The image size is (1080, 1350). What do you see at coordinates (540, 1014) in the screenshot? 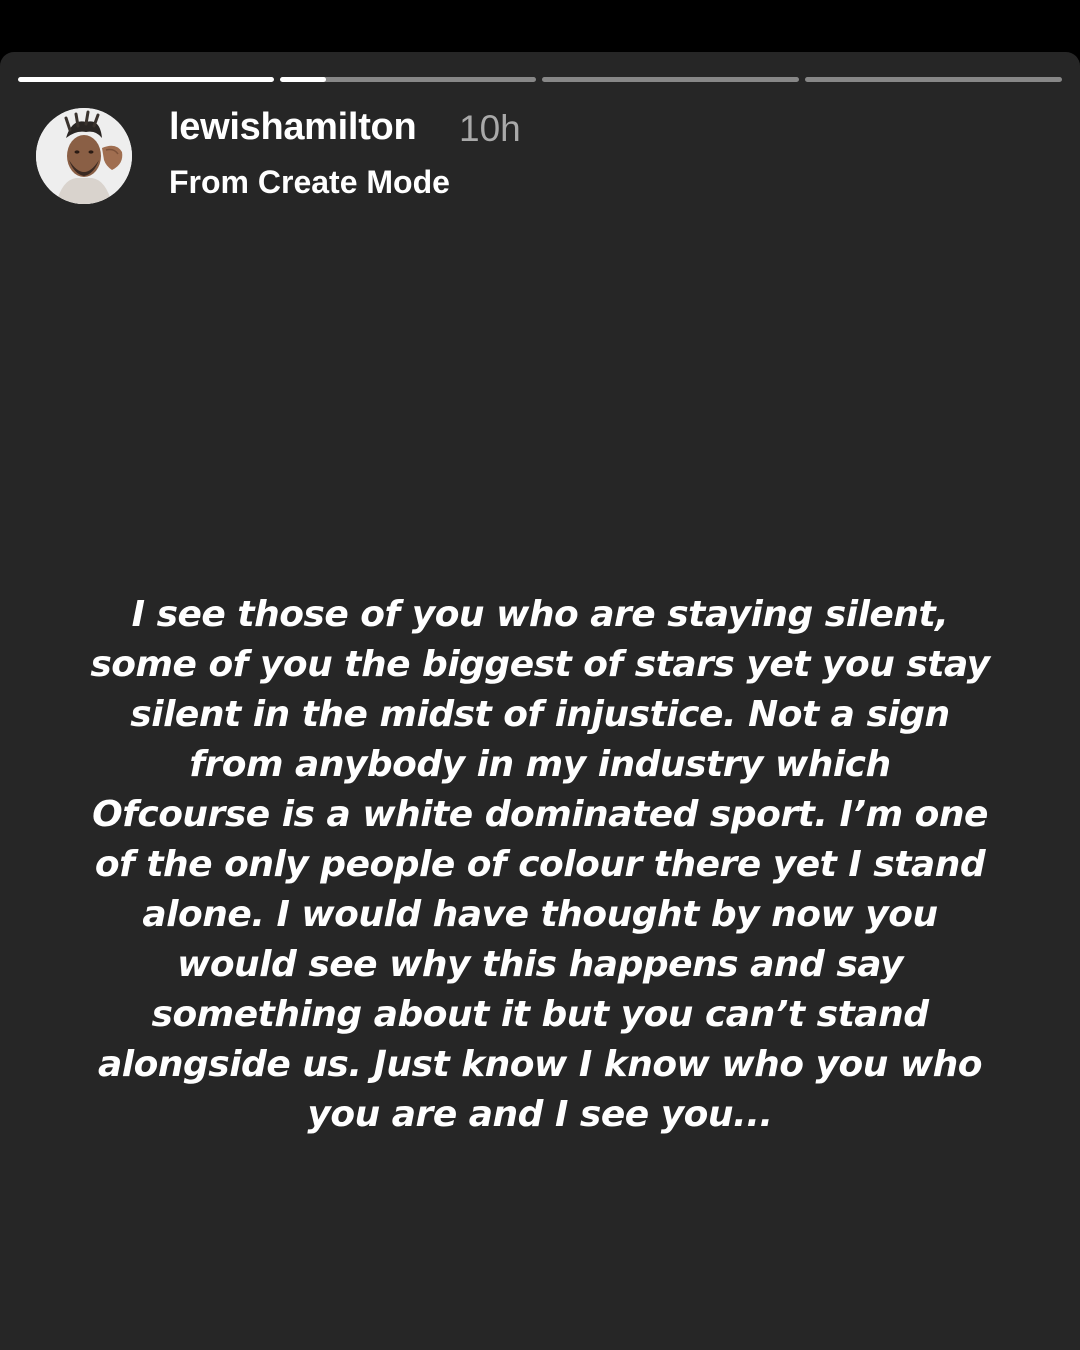
I see `story-text-line: something about it but you can’t stand` at bounding box center [540, 1014].